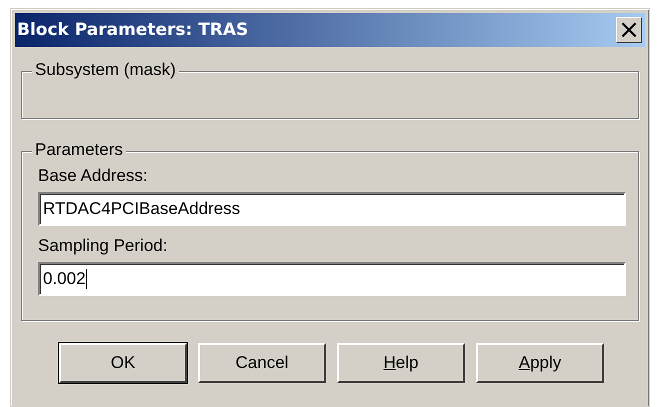 Image resolution: width=660 pixels, height=407 pixels. I want to click on field-label: Base Address:, so click(93, 176).